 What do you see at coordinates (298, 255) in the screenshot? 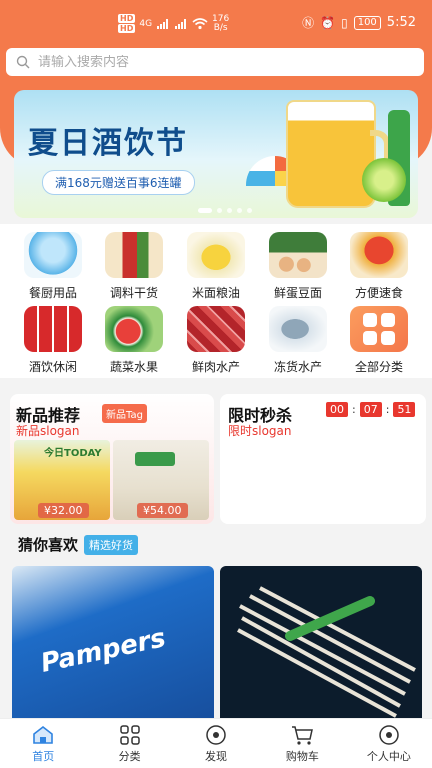
I see `eggs-icon` at bounding box center [298, 255].